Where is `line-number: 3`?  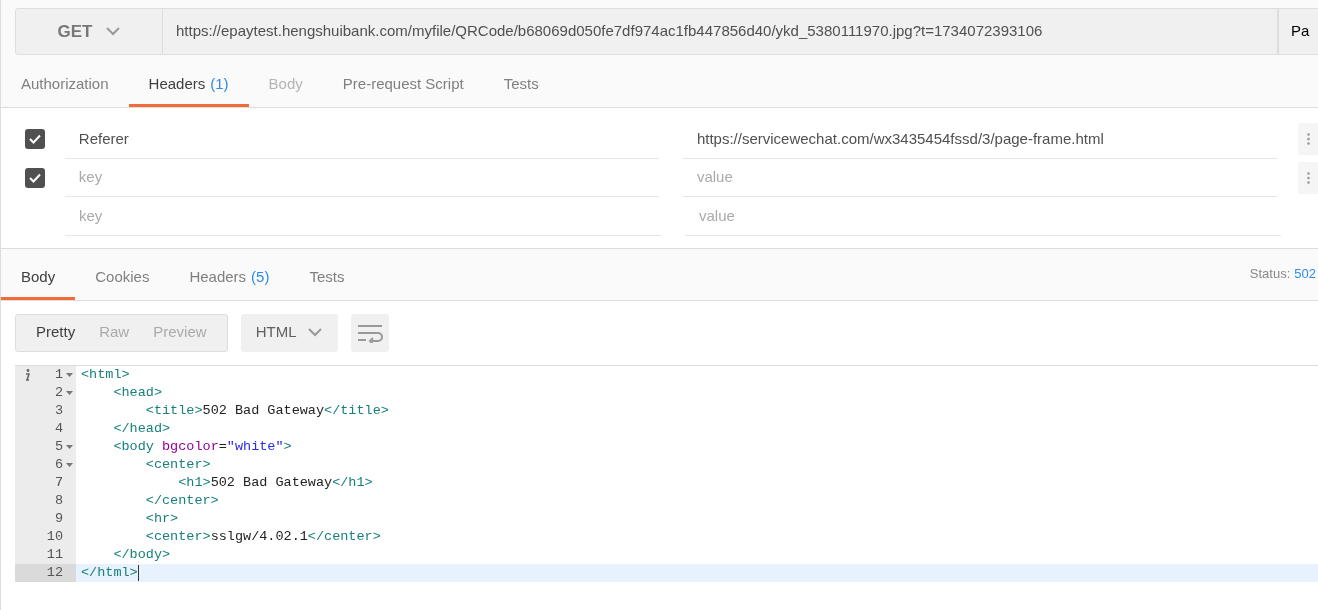 line-number: 3 is located at coordinates (58, 410).